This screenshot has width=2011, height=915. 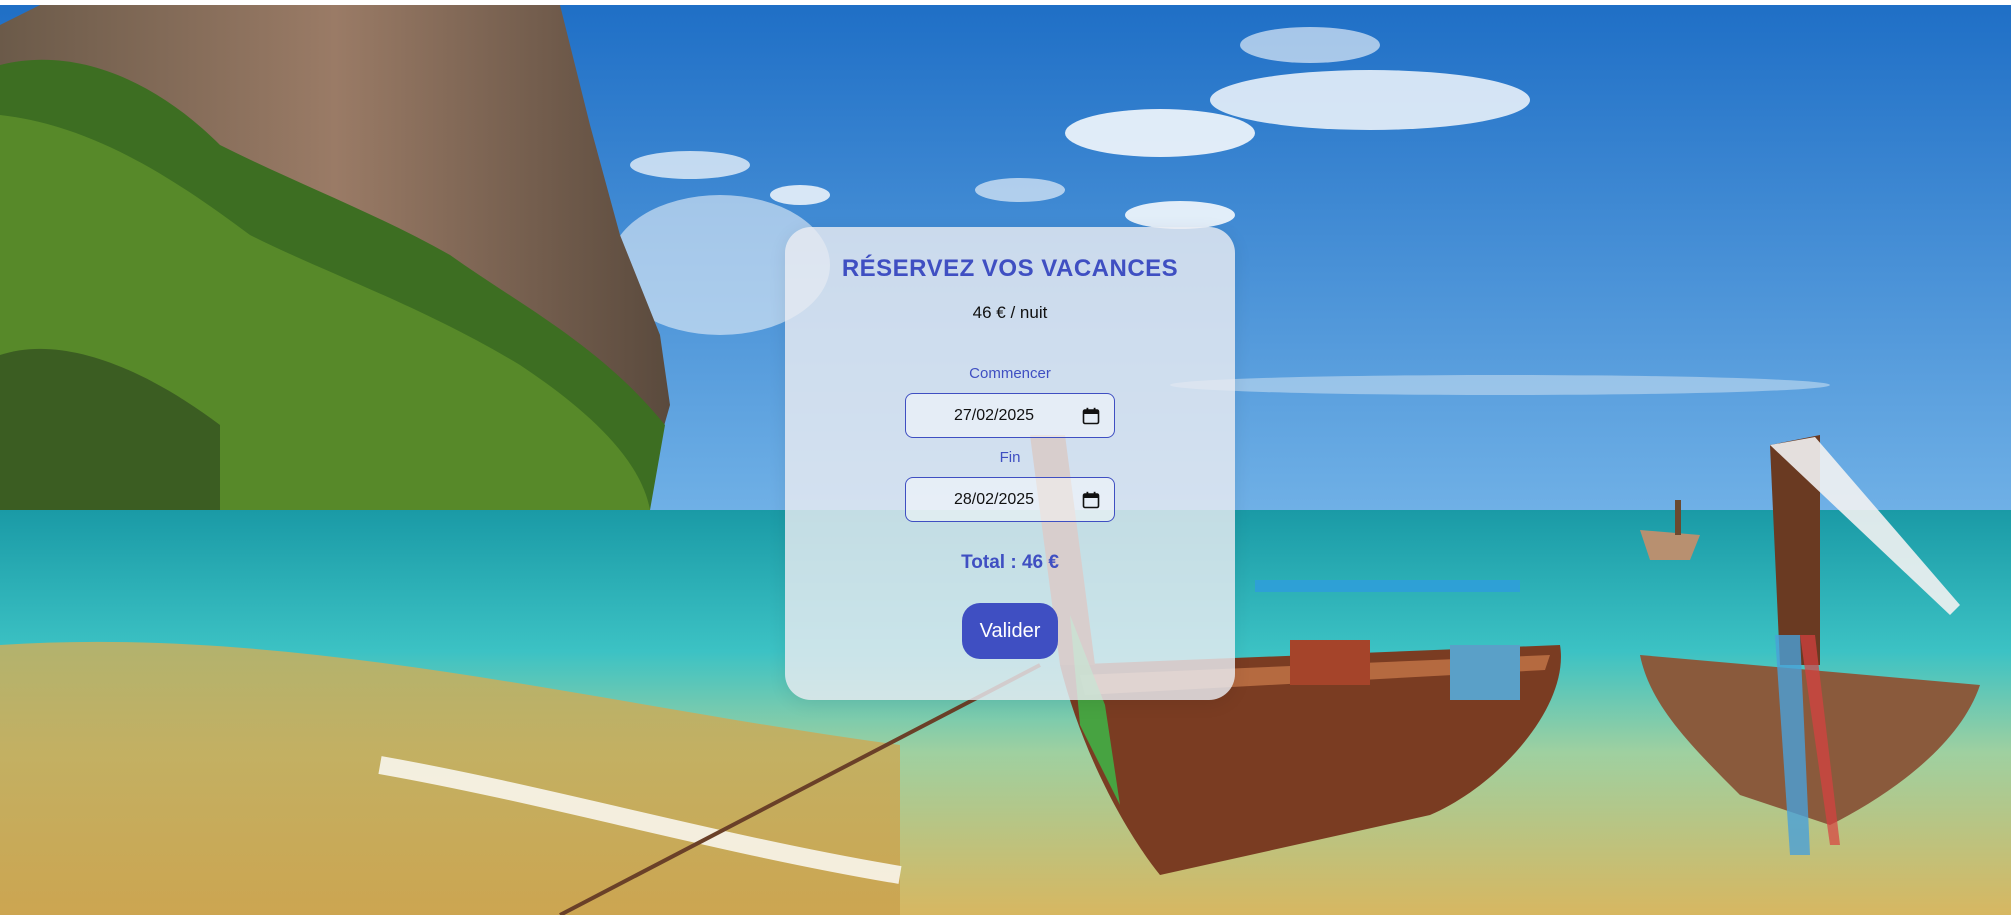 I want to click on submit-button: Valider, so click(x=1010, y=631).